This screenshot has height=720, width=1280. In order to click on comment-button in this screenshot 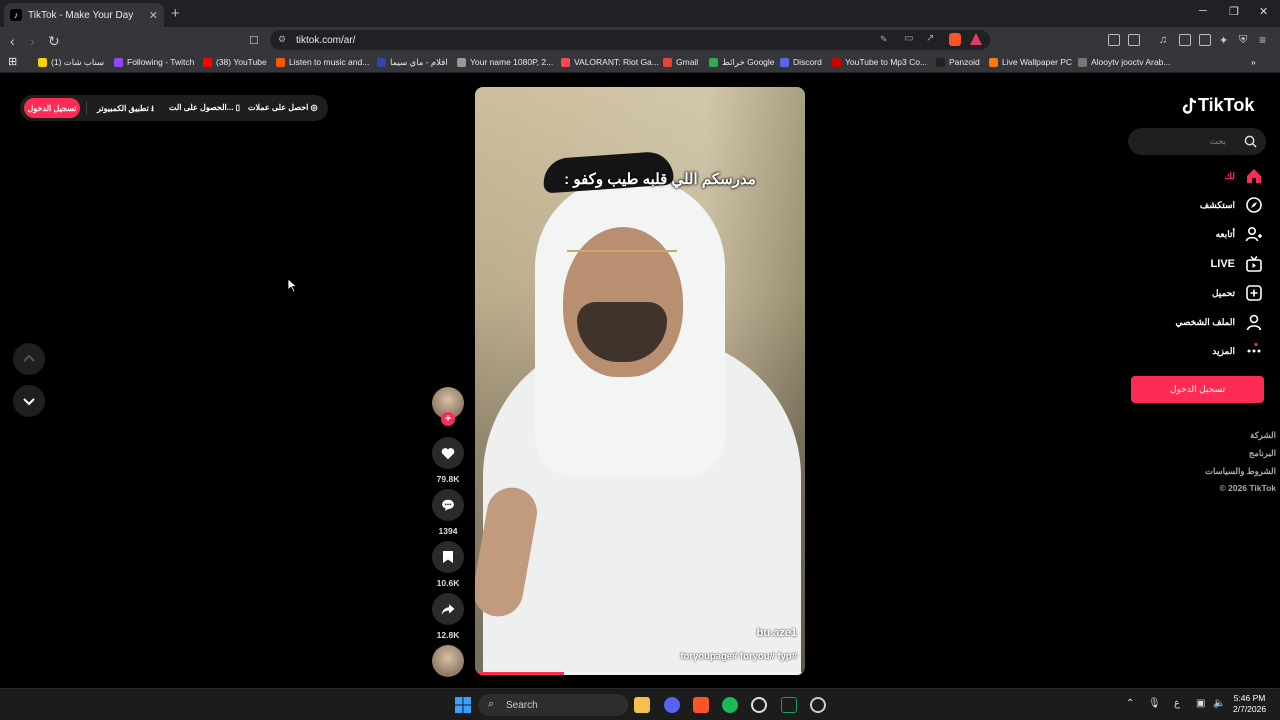, I will do `click(448, 505)`.